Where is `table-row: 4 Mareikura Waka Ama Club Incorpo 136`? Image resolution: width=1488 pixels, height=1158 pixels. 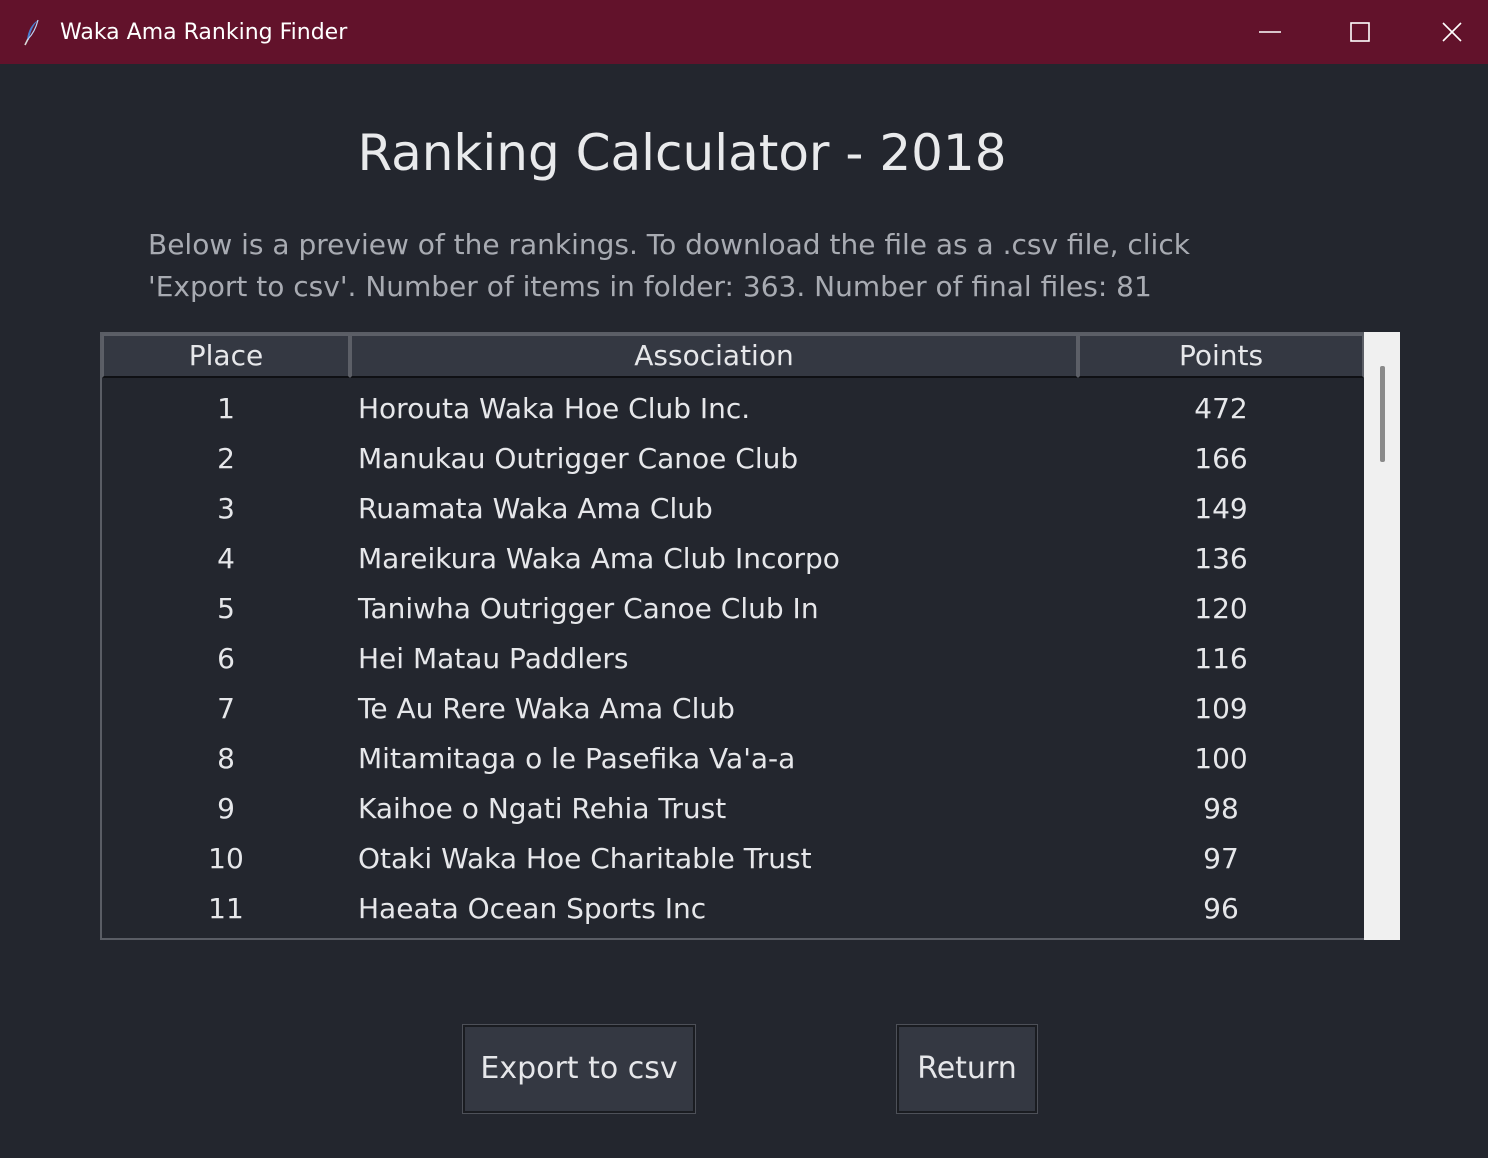
table-row: 4 Mareikura Waka Ama Club Incorpo 136 is located at coordinates (733, 559).